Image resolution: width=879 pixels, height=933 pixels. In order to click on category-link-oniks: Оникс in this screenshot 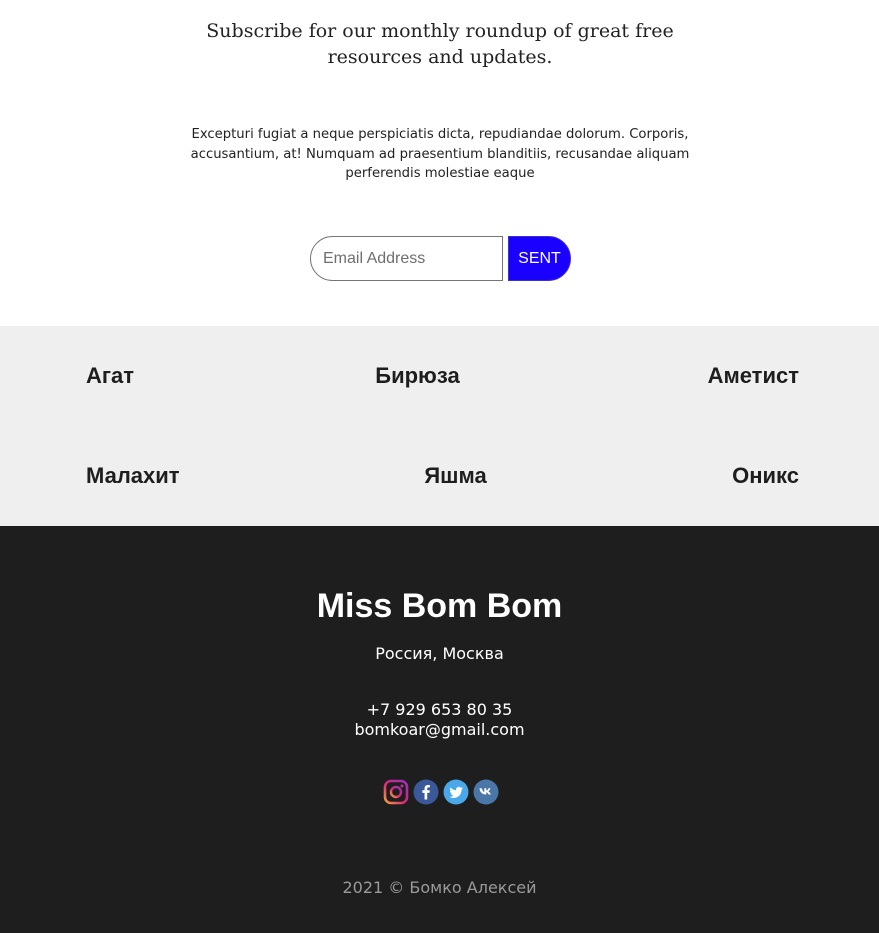, I will do `click(765, 476)`.